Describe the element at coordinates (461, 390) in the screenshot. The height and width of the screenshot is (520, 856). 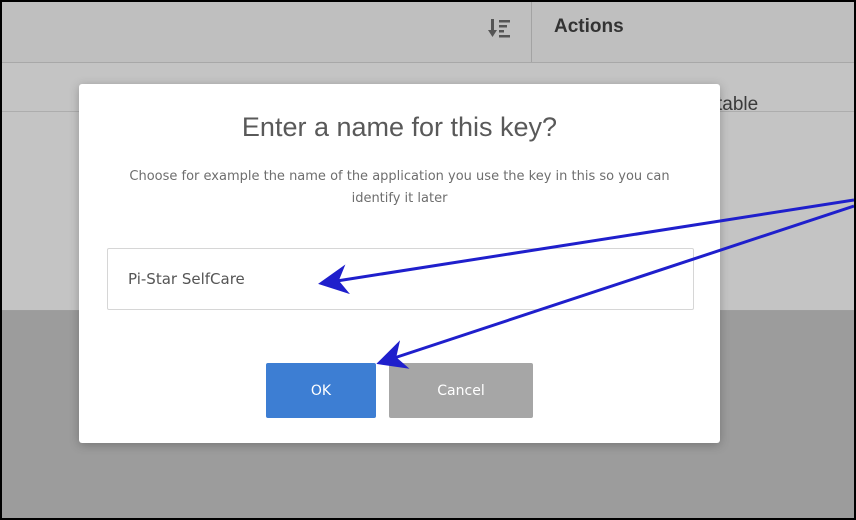
I see `cancel-button: Cancel` at that location.